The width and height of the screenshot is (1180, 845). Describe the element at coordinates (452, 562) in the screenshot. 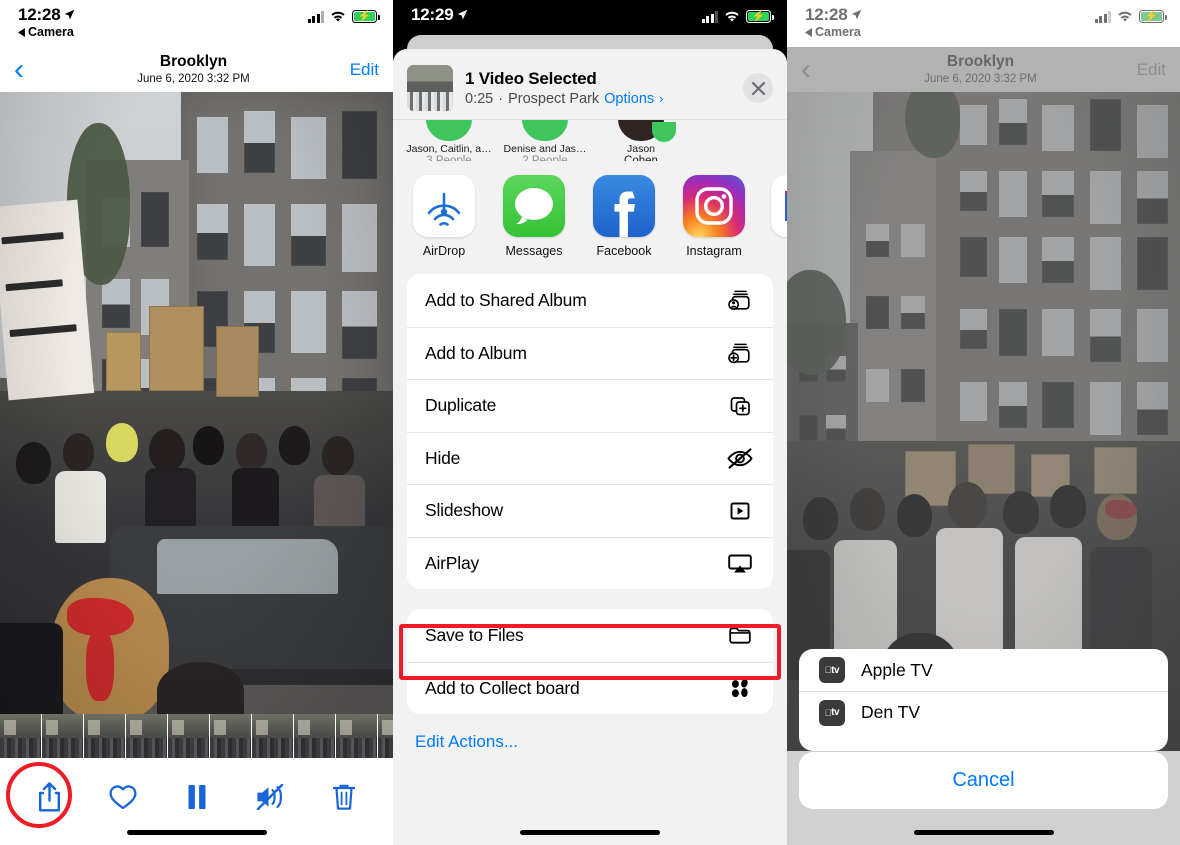

I see `action-label: AirPlay` at that location.